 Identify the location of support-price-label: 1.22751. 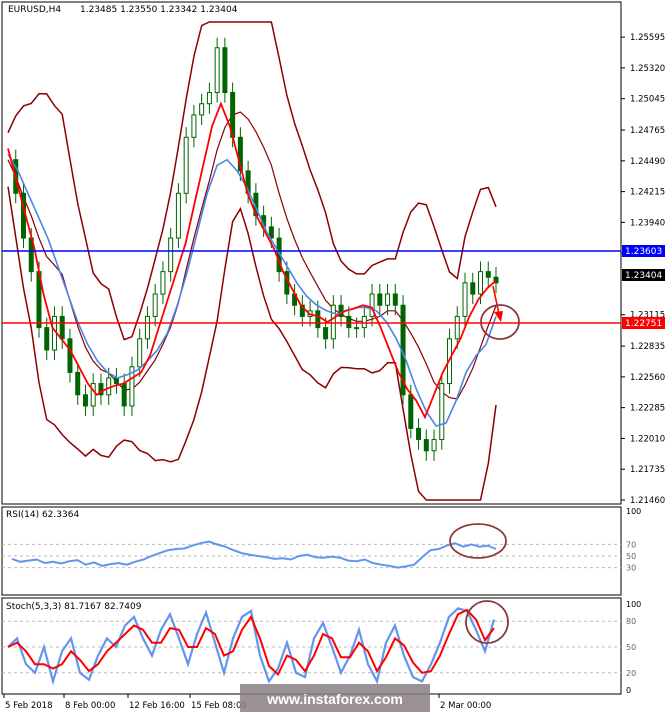
(643, 324).